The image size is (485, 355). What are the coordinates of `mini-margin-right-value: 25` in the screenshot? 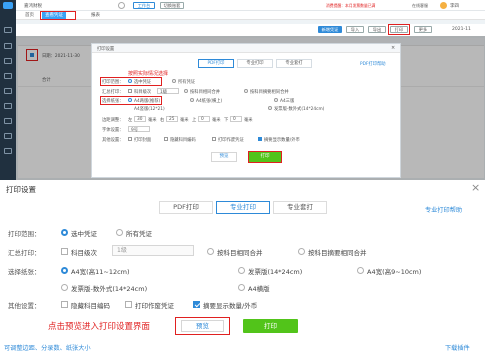 It's located at (172, 119).